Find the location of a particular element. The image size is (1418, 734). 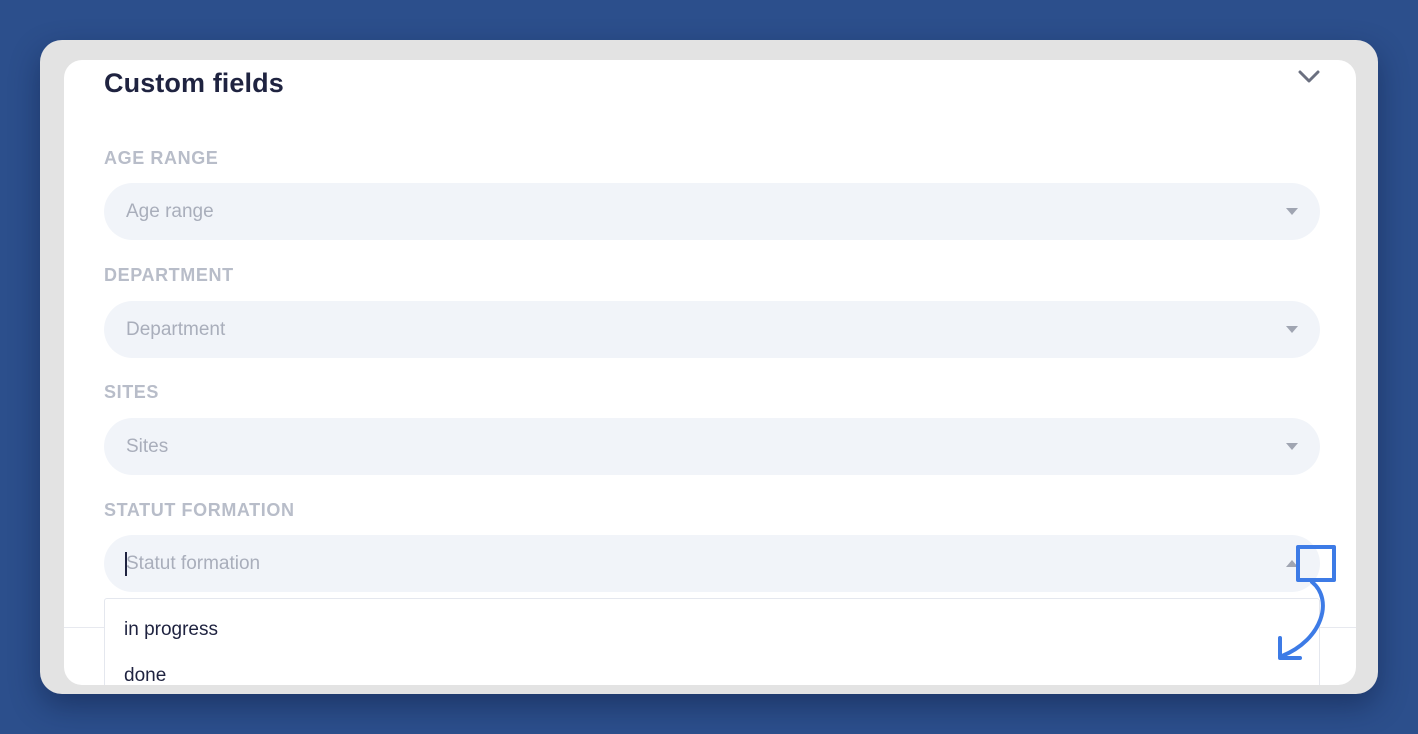

option-in-progress: in progress is located at coordinates (171, 630).